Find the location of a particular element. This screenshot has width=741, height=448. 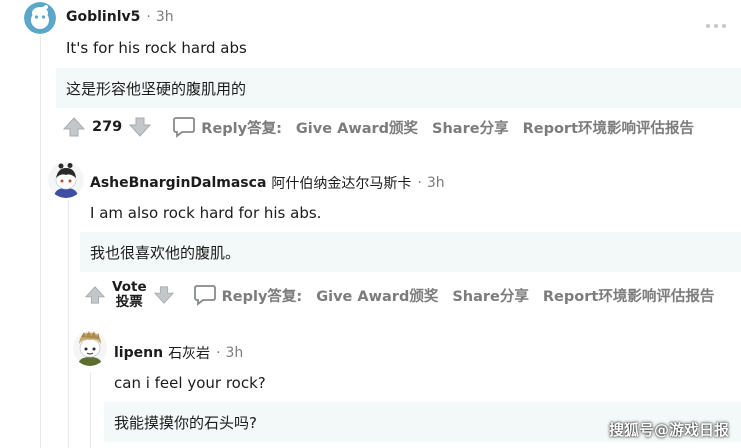

watermark: 搜狐号@游戏日报 is located at coordinates (668, 430).